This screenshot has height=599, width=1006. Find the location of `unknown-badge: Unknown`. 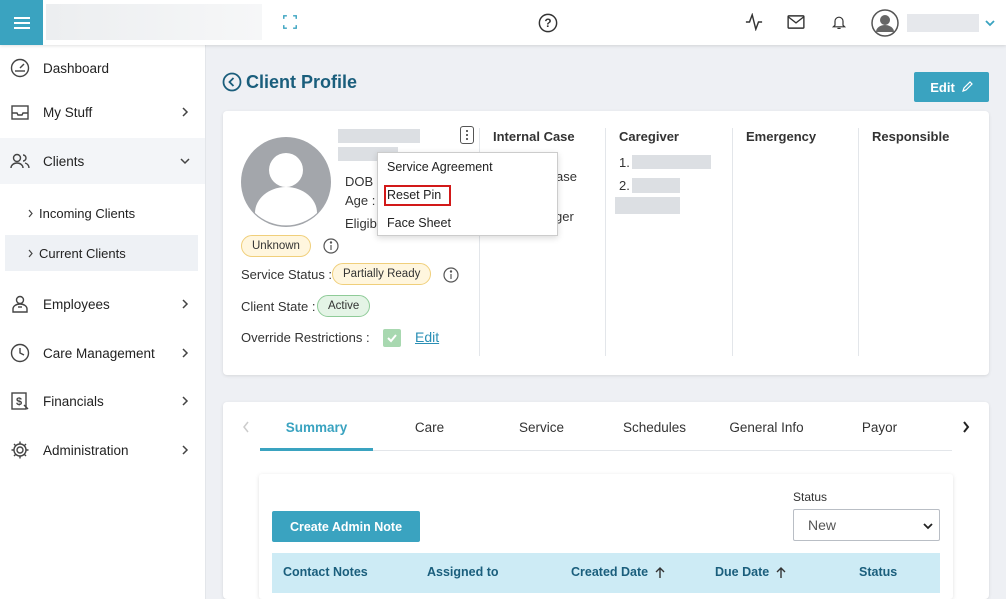

unknown-badge: Unknown is located at coordinates (276, 246).